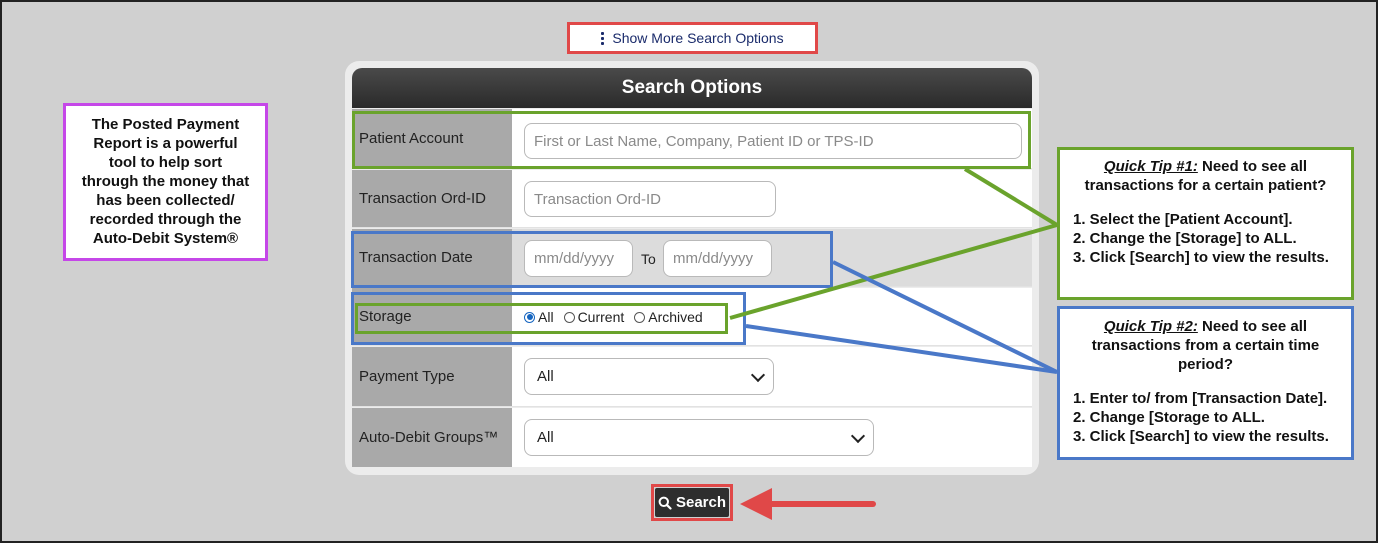 Image resolution: width=1378 pixels, height=543 pixels. I want to click on storage-radio-group: All Current Archived, so click(613, 317).